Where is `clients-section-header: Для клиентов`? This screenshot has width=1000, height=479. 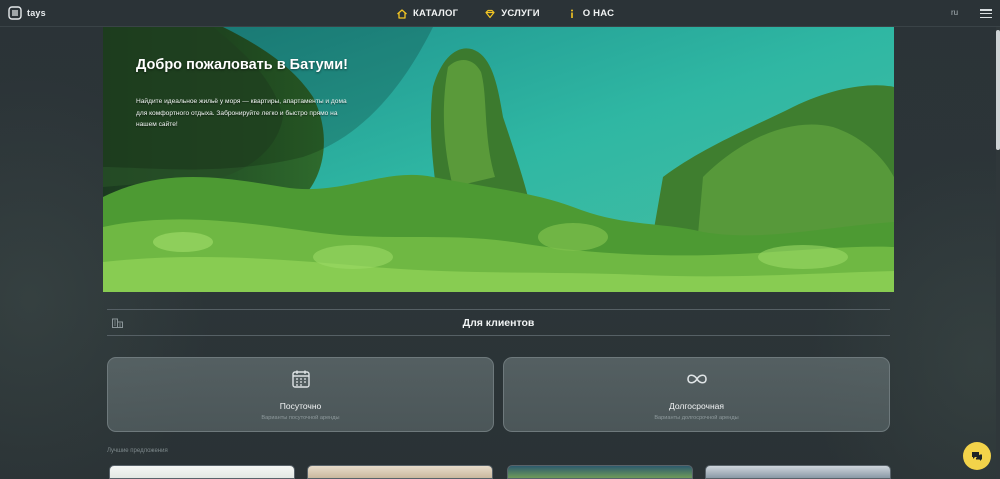
clients-section-header: Для клиентов is located at coordinates (498, 322).